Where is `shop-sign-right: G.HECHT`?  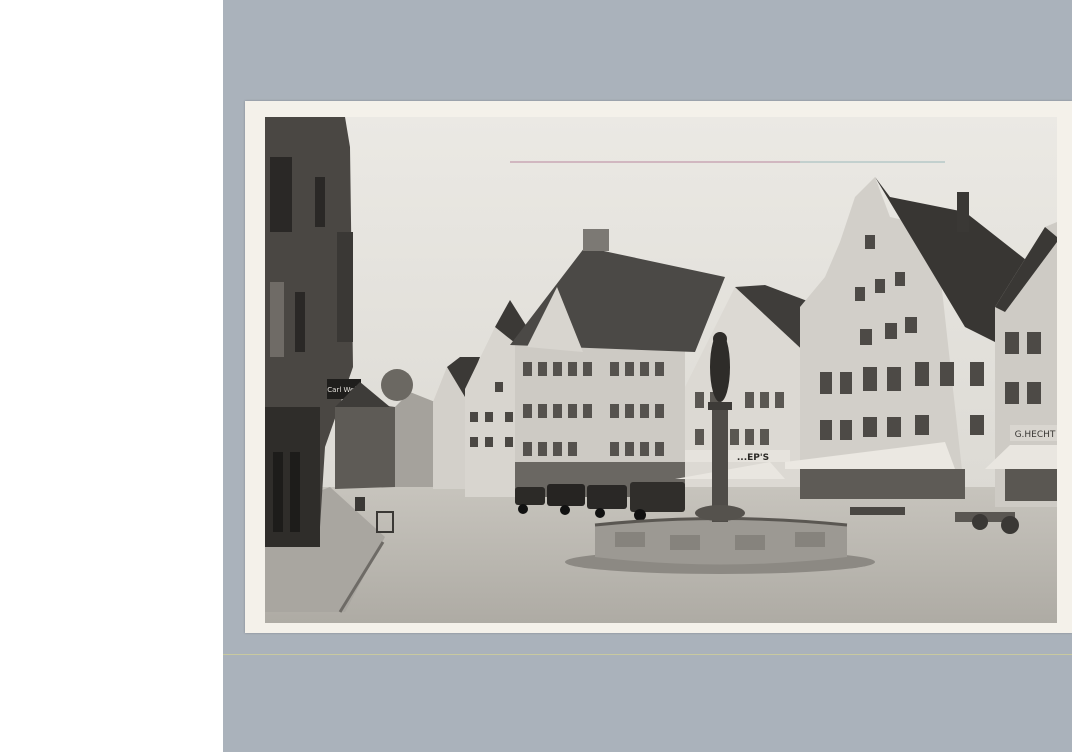
shop-sign-right: G.HECHT is located at coordinates (1035, 435).